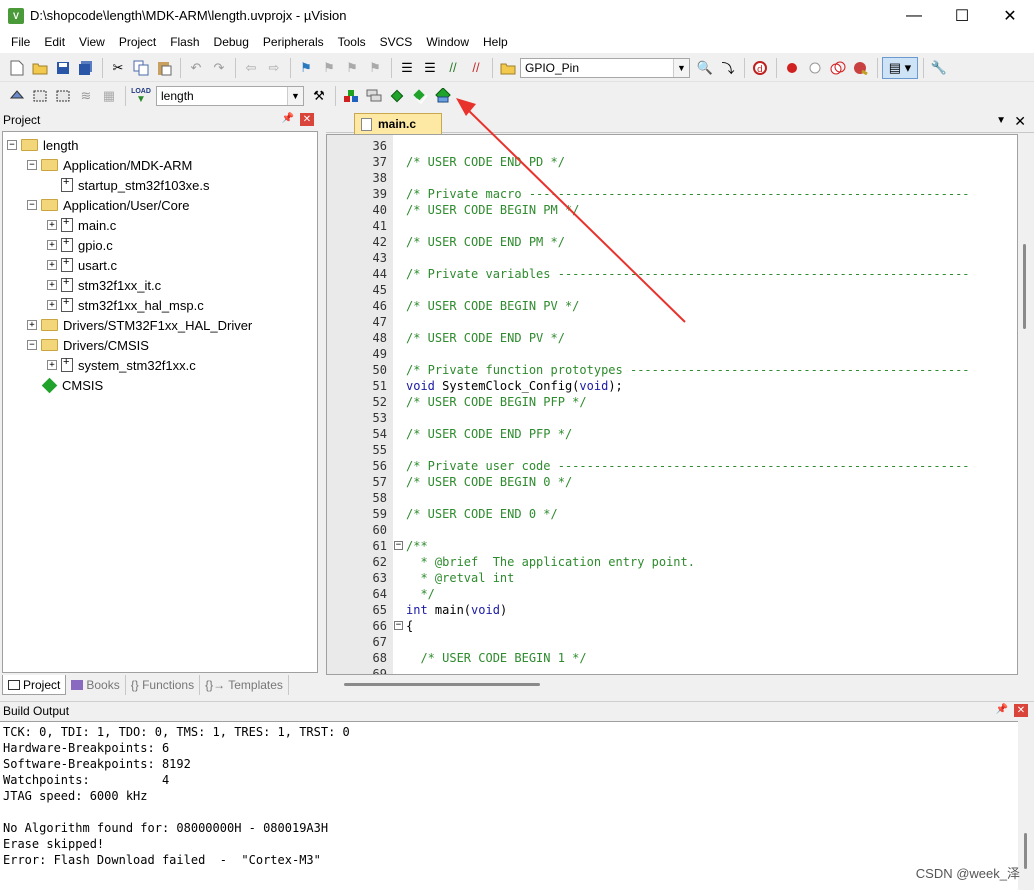 The height and width of the screenshot is (890, 1034). Describe the element at coordinates (679, 684) in the screenshot. I see `editor-horizontal-scrollbar` at that location.